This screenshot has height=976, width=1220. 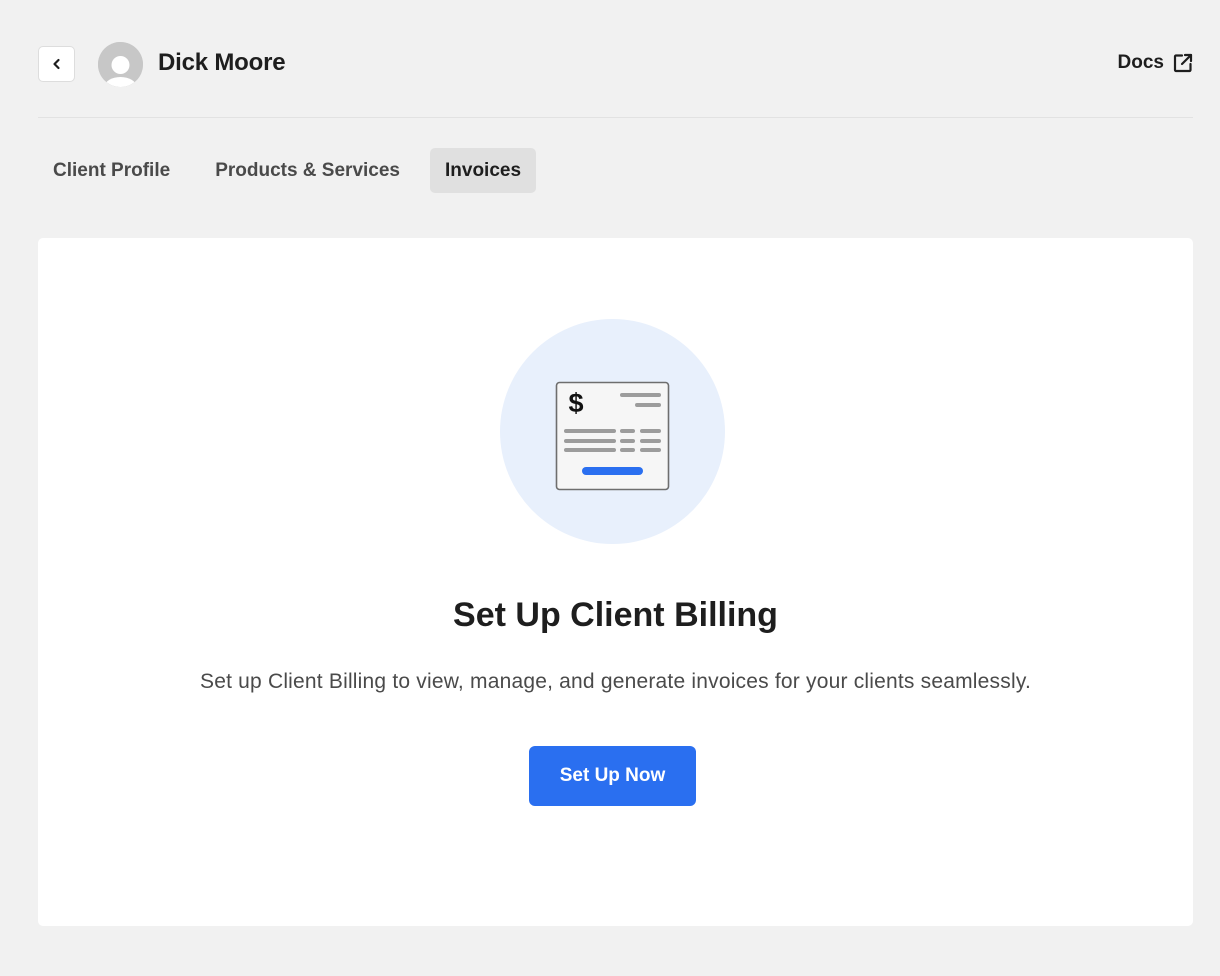 I want to click on docs-link: Docs, so click(x=1155, y=63).